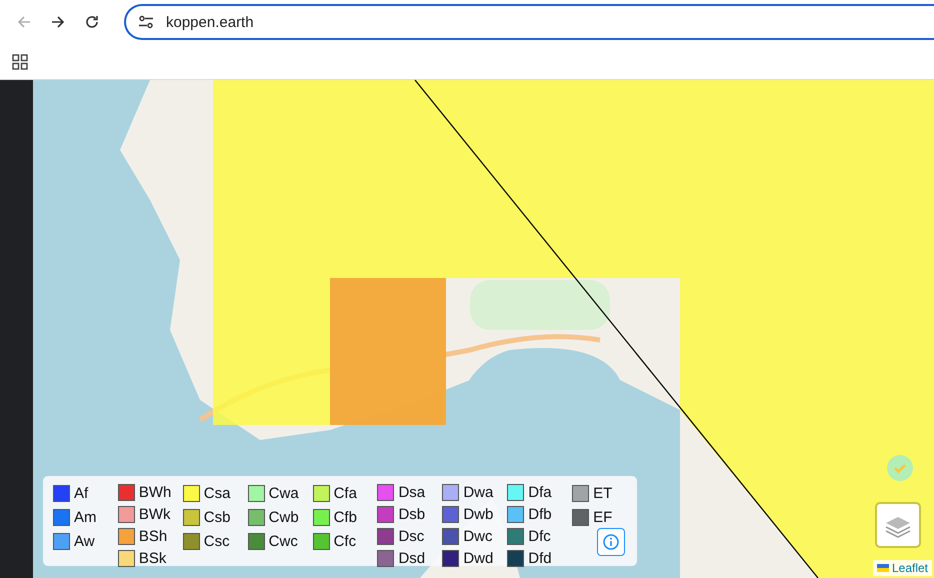  I want to click on legend-label: Csa, so click(217, 493).